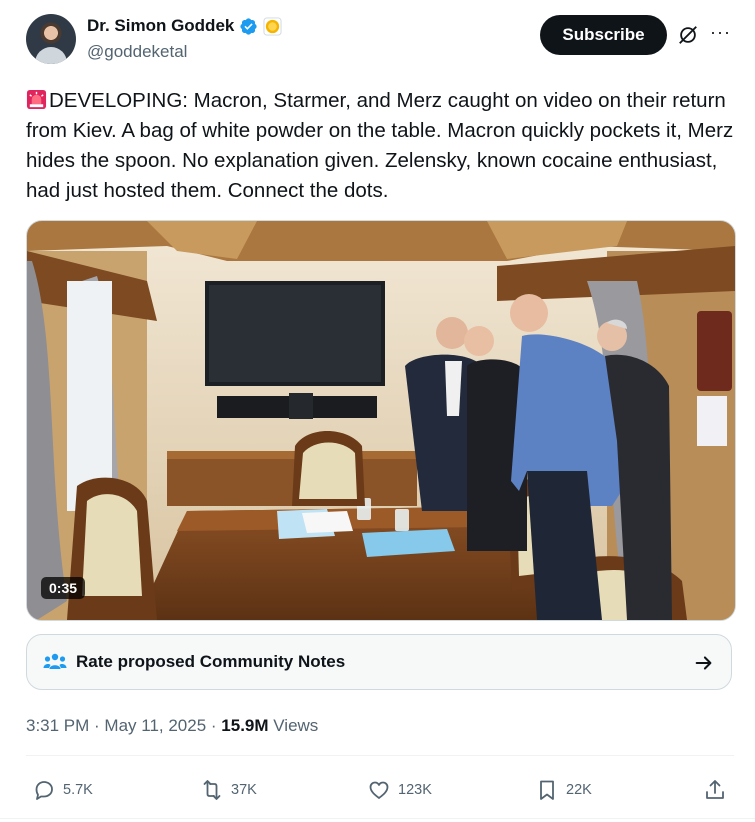 This screenshot has height=822, width=755. I want to click on repost-icon, so click(212, 790).